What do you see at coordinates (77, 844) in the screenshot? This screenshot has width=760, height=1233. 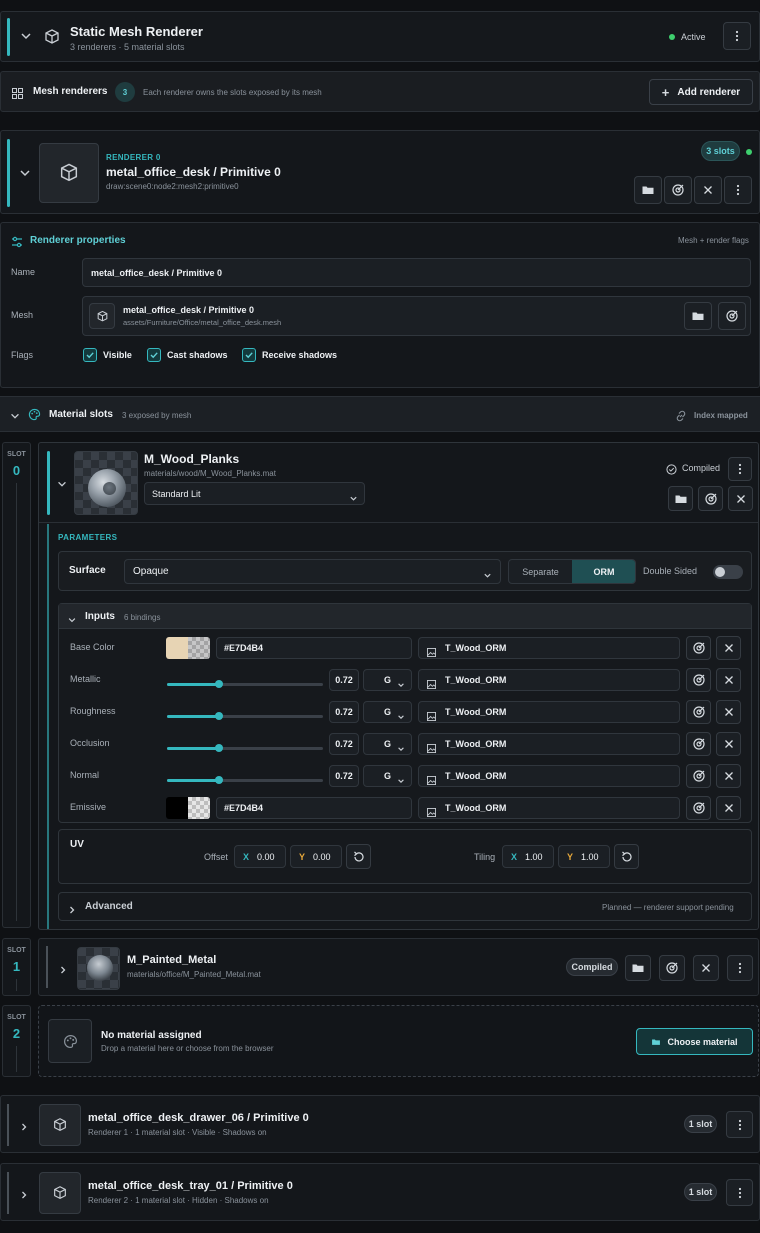 I see `uv-title: UV` at bounding box center [77, 844].